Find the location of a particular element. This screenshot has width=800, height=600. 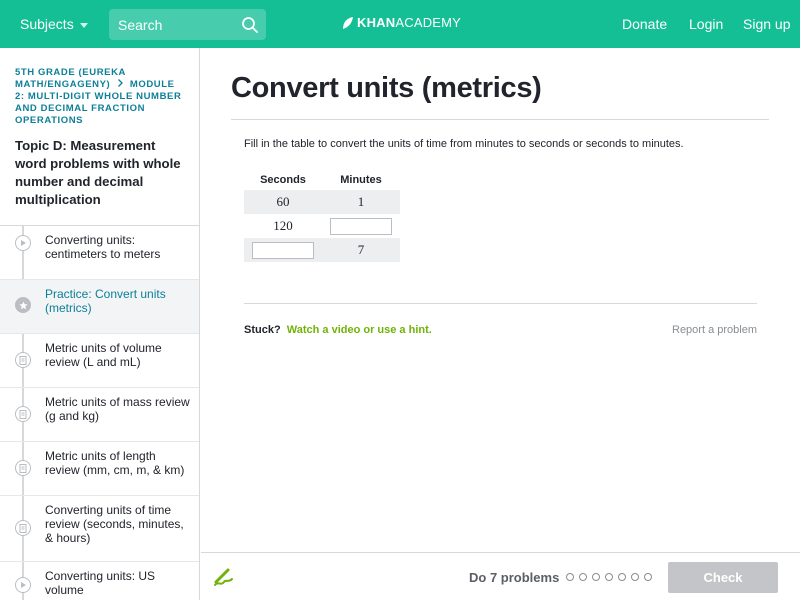

page-title: Convert units (metrics) is located at coordinates (386, 88).